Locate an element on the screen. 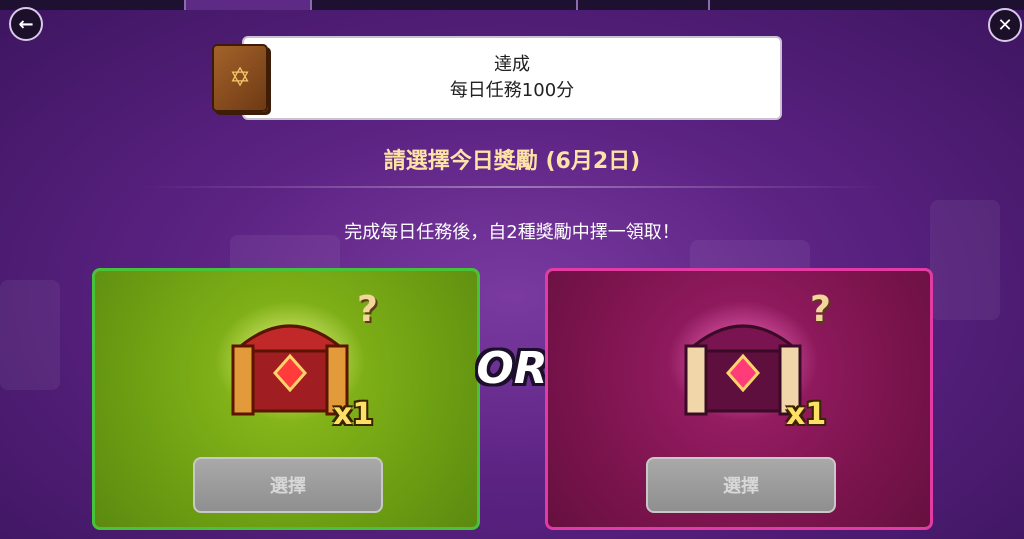 This screenshot has height=539, width=1024. hexagram-icon: ✡ is located at coordinates (240, 78).